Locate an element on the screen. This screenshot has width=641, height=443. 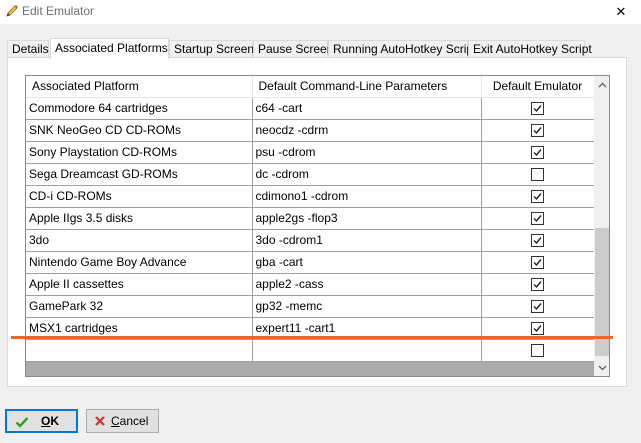
table-row: Sega Dreamcast GD-ROMs dc -cdrom is located at coordinates (310, 174).